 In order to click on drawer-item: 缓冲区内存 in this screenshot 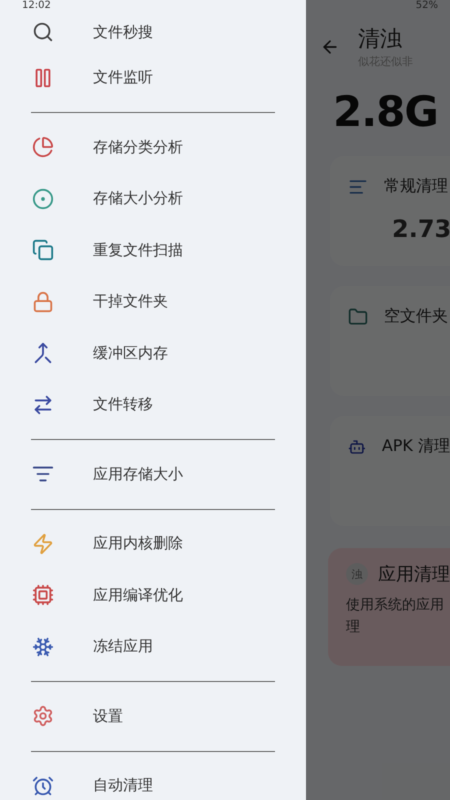, I will do `click(153, 353)`.